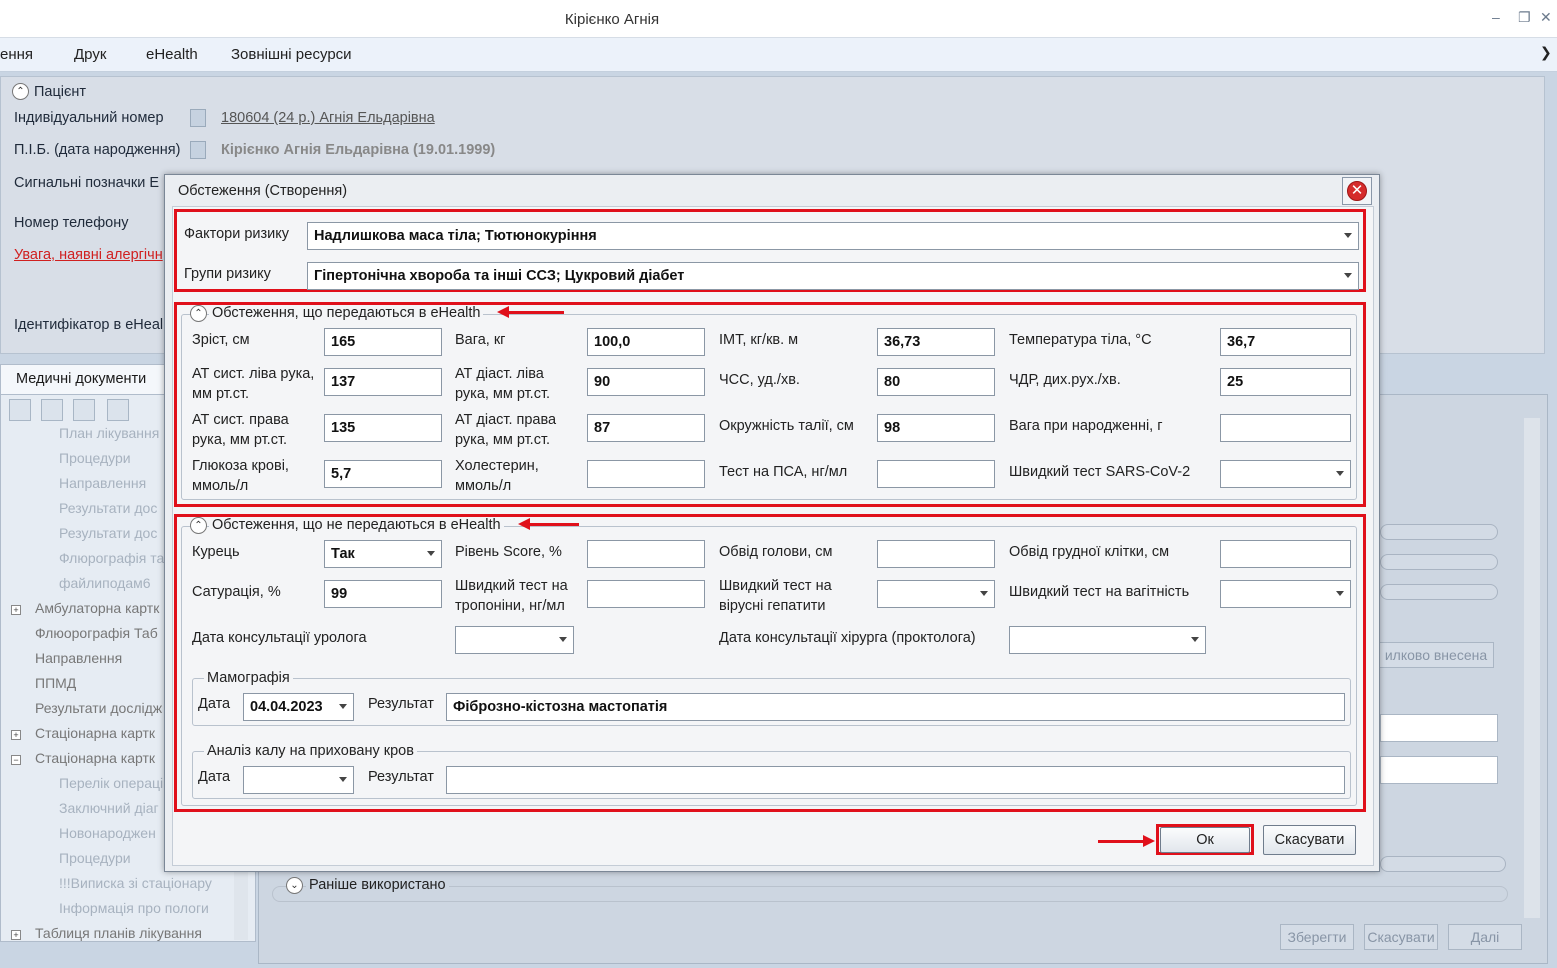 Image resolution: width=1557 pixels, height=968 pixels. What do you see at coordinates (294, 885) in the screenshot?
I see `collapse-icon: ⌄` at bounding box center [294, 885].